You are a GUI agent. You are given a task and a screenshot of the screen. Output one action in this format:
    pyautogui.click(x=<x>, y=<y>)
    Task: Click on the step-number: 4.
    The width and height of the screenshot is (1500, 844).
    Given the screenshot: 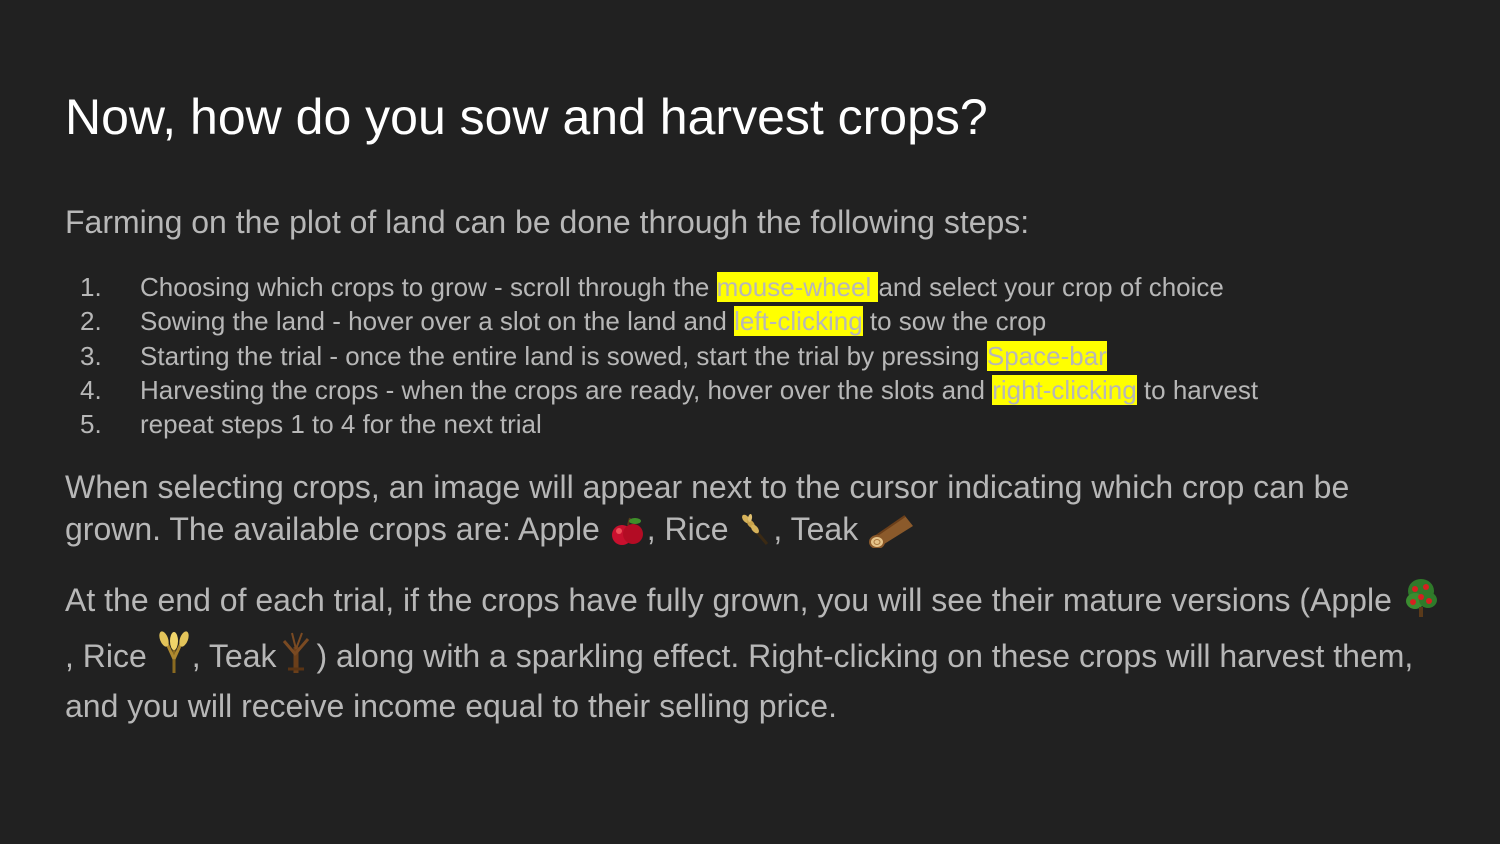 What is the action you would take?
    pyautogui.click(x=91, y=389)
    